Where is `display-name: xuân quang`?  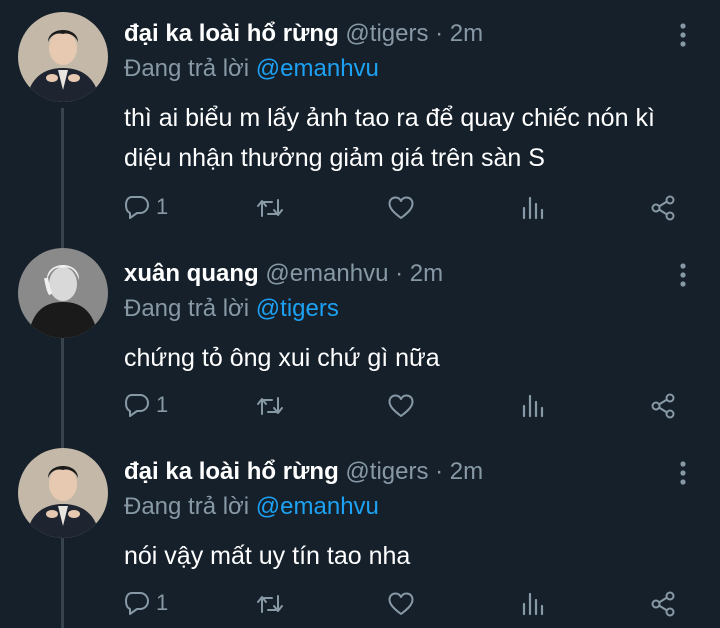 display-name: xuân quang is located at coordinates (191, 273).